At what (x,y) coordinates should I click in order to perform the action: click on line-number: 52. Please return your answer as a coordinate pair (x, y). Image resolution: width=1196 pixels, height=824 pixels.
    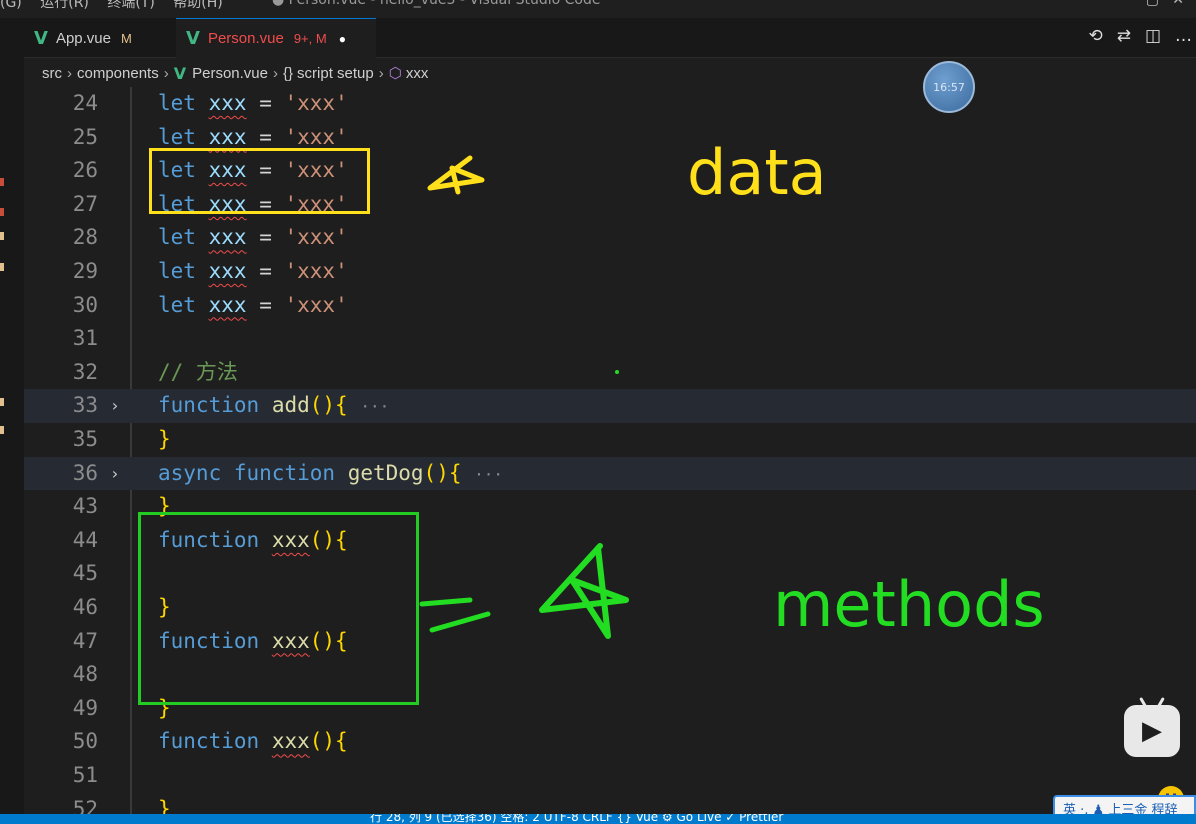
    Looking at the image, I should click on (85, 805).